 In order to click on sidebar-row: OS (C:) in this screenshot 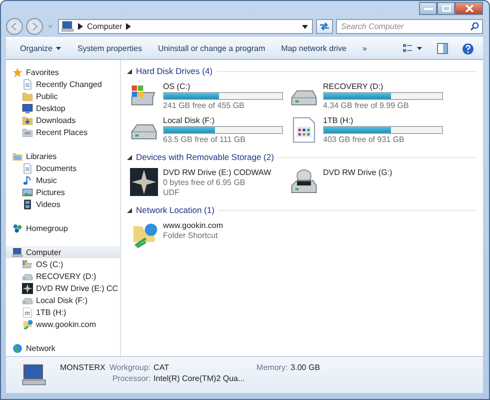, I will do `click(63, 264)`.